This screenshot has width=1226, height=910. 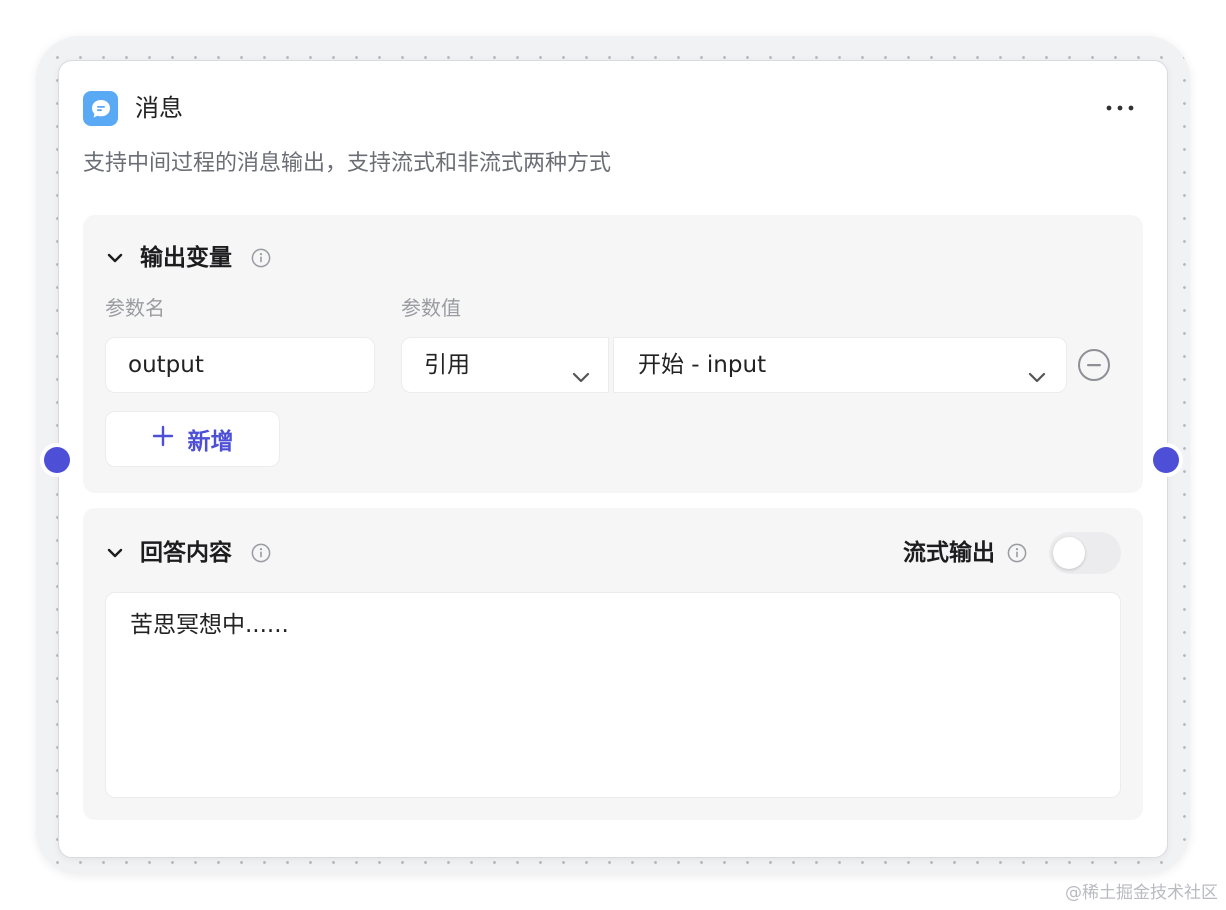 What do you see at coordinates (186, 553) in the screenshot?
I see `section-title-answer: 回答内容` at bounding box center [186, 553].